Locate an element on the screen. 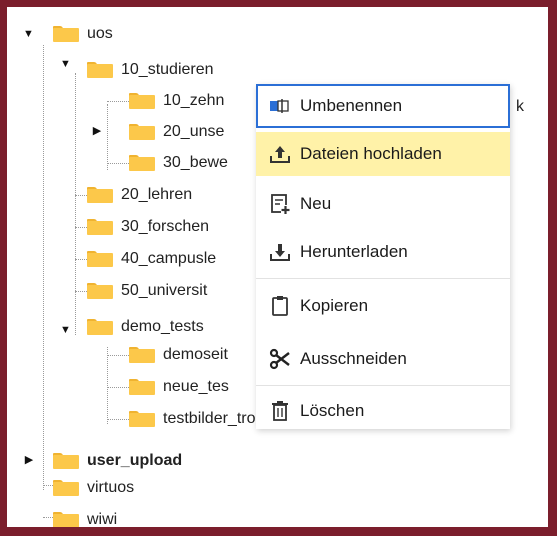  menu-item-download: Herunterladen is located at coordinates (383, 252).